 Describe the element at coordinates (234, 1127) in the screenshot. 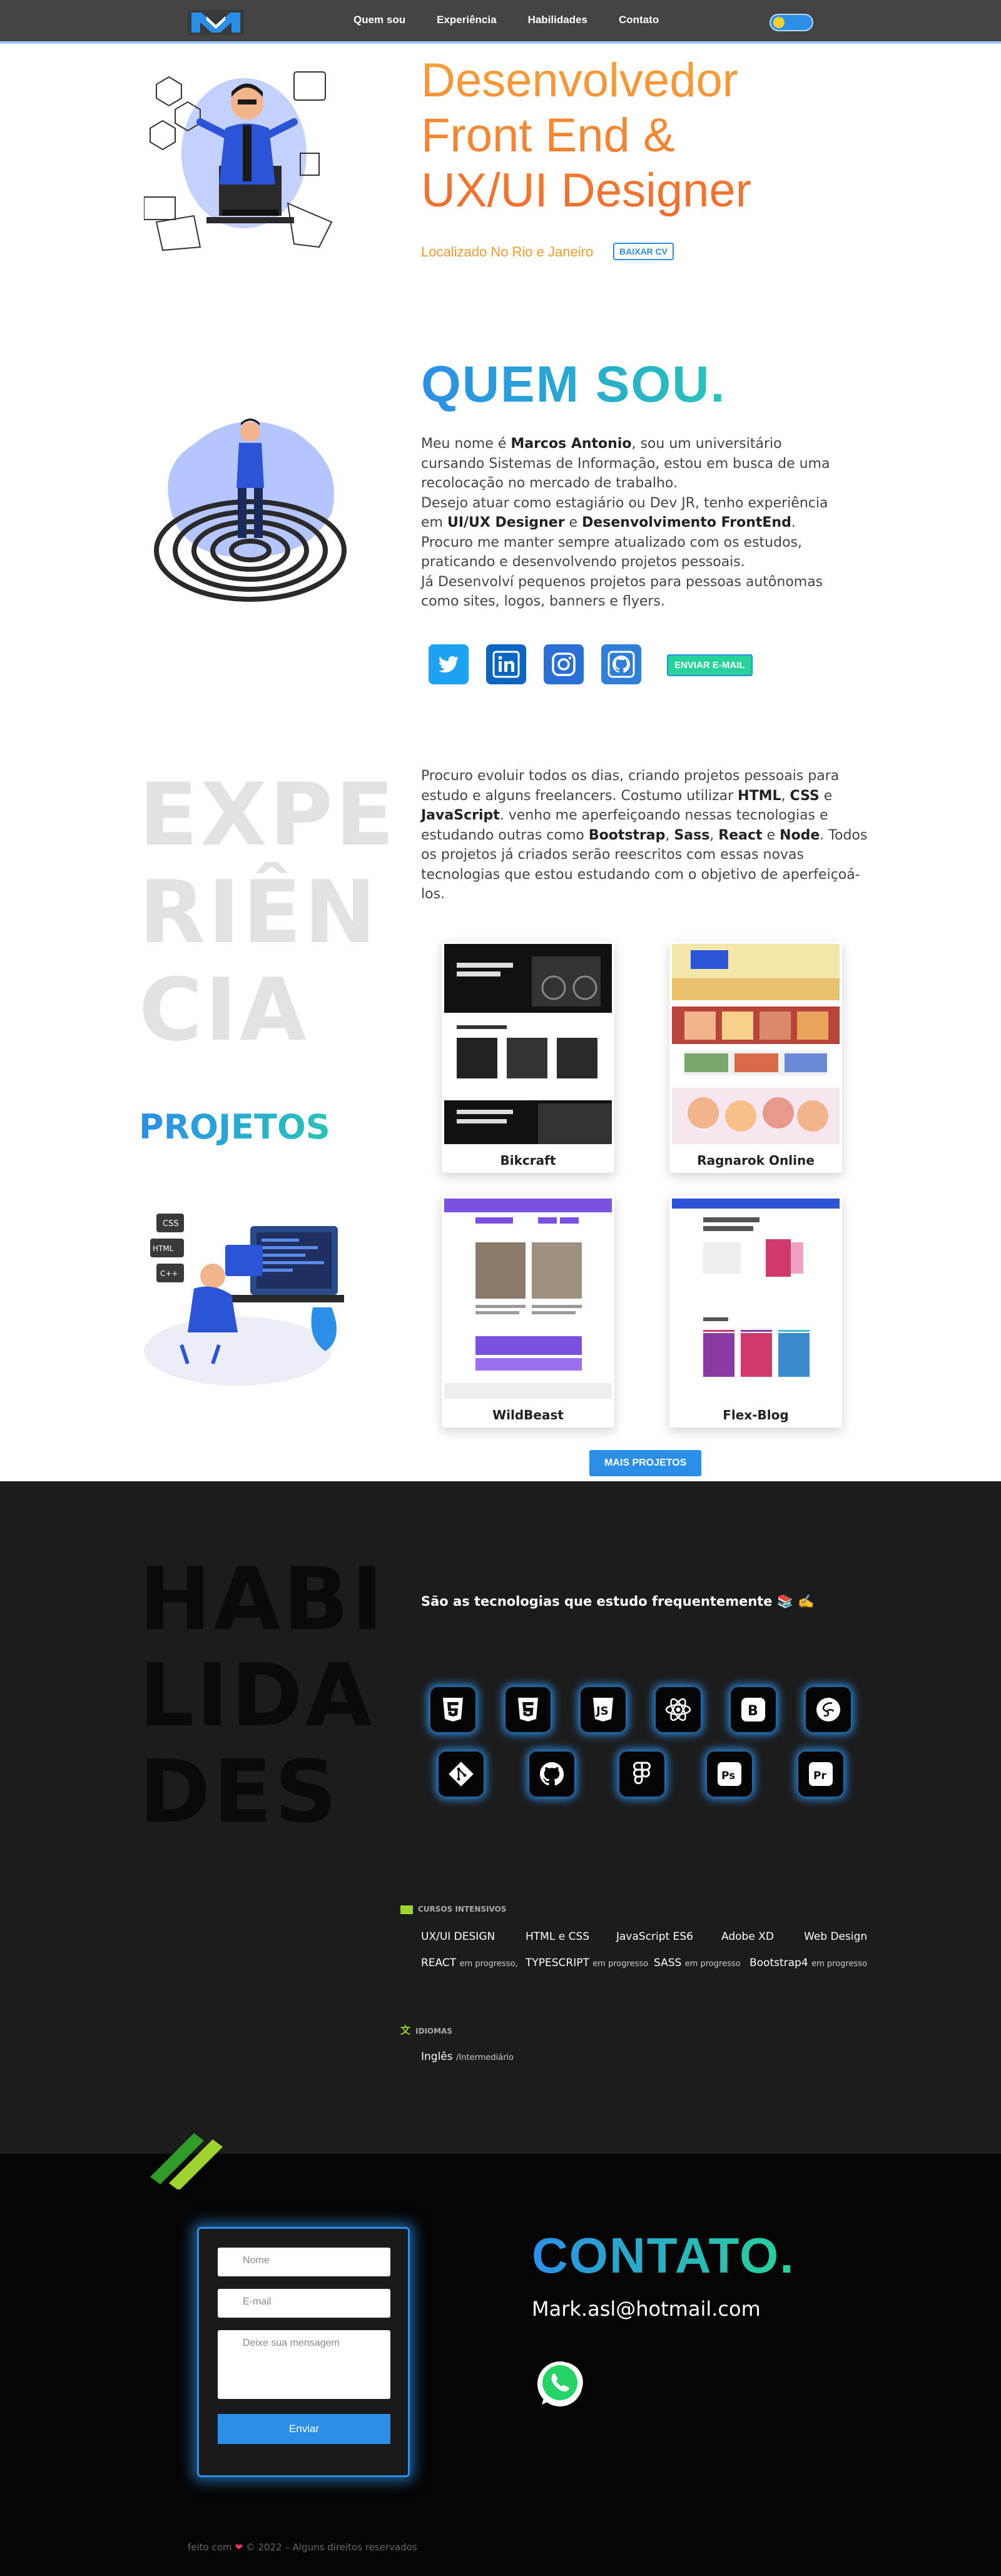

I see `projects-title: PROJETOS` at that location.